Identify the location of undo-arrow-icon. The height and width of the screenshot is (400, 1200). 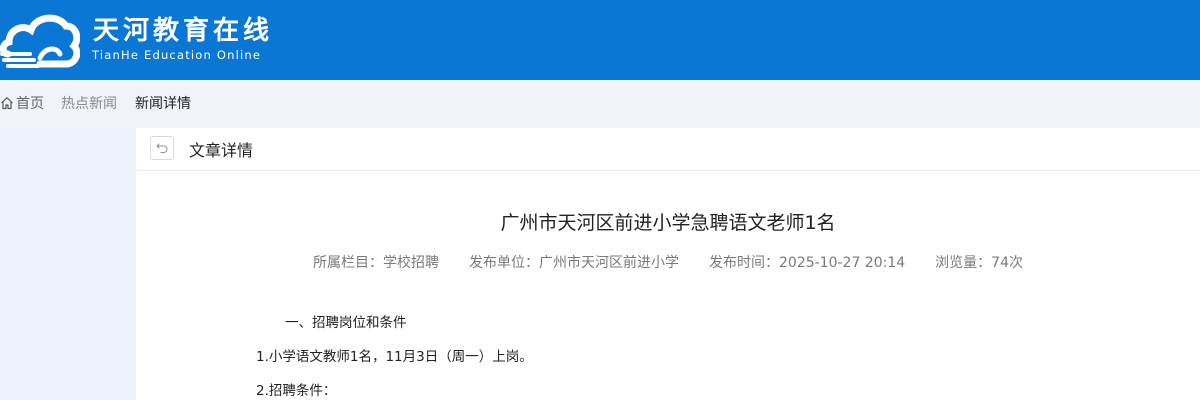
(162, 148).